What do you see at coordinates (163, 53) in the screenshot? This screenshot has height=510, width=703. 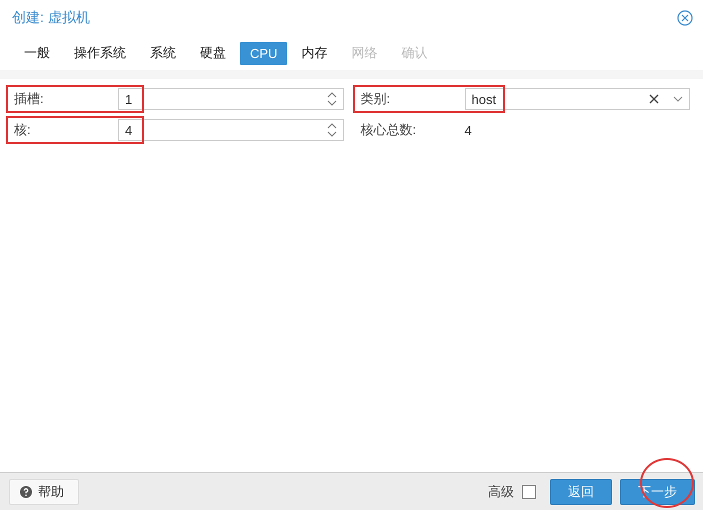 I see `tab: 系统` at bounding box center [163, 53].